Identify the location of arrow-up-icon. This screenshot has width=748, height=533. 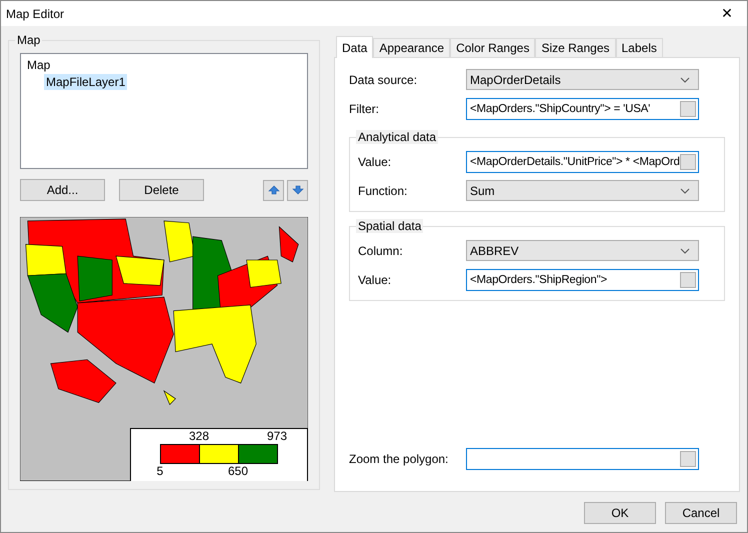
(274, 190).